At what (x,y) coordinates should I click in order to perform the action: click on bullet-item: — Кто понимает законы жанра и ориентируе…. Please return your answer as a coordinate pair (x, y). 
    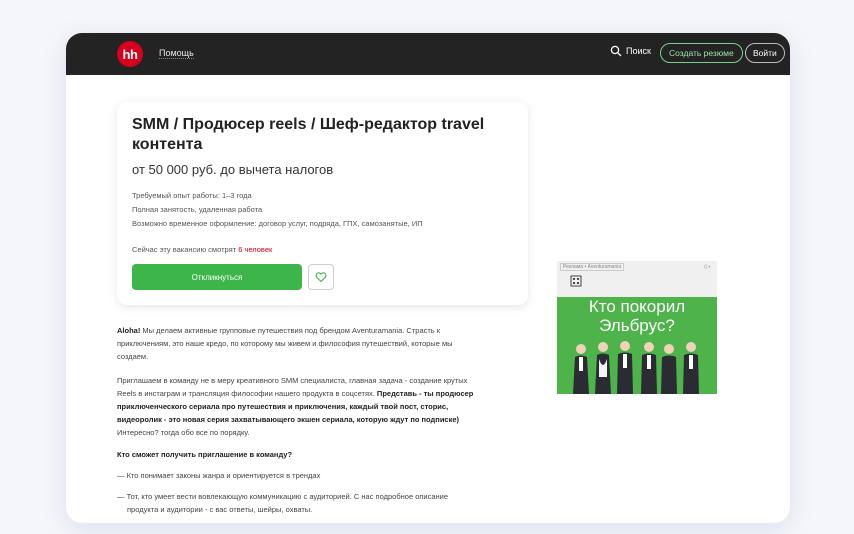
    Looking at the image, I should click on (317, 475).